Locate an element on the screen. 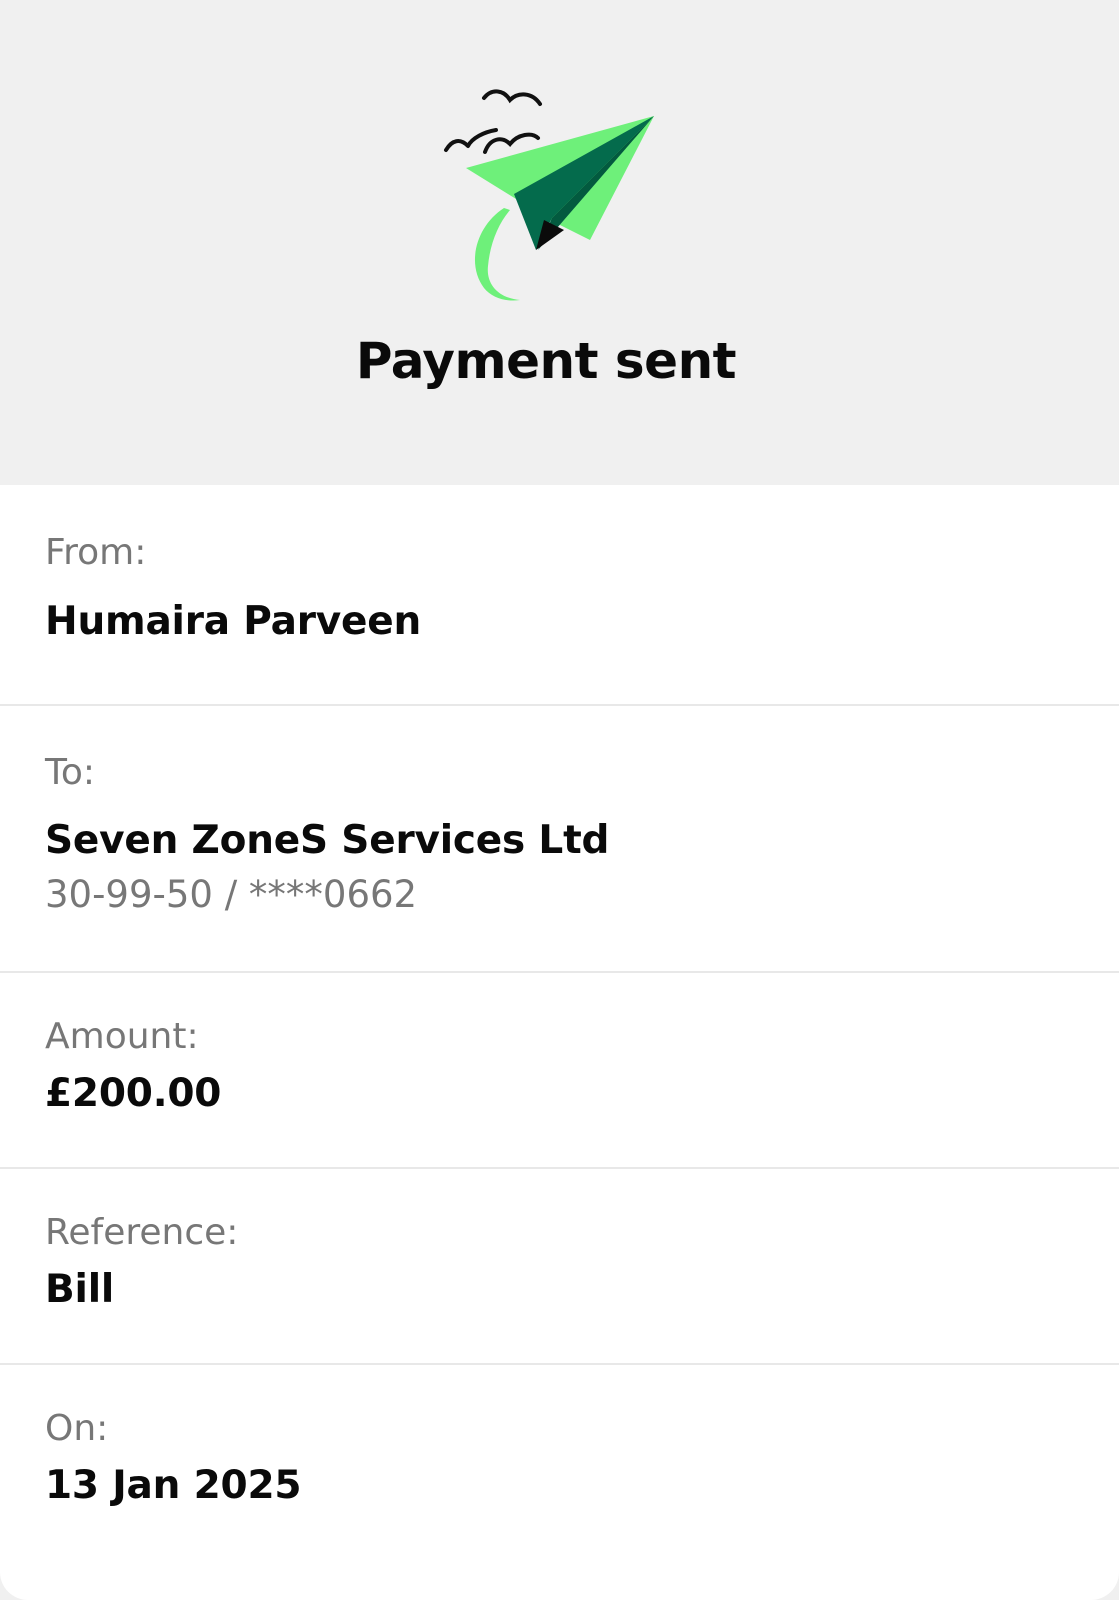 The image size is (1119, 1600). trail-icon is located at coordinates (497, 254).